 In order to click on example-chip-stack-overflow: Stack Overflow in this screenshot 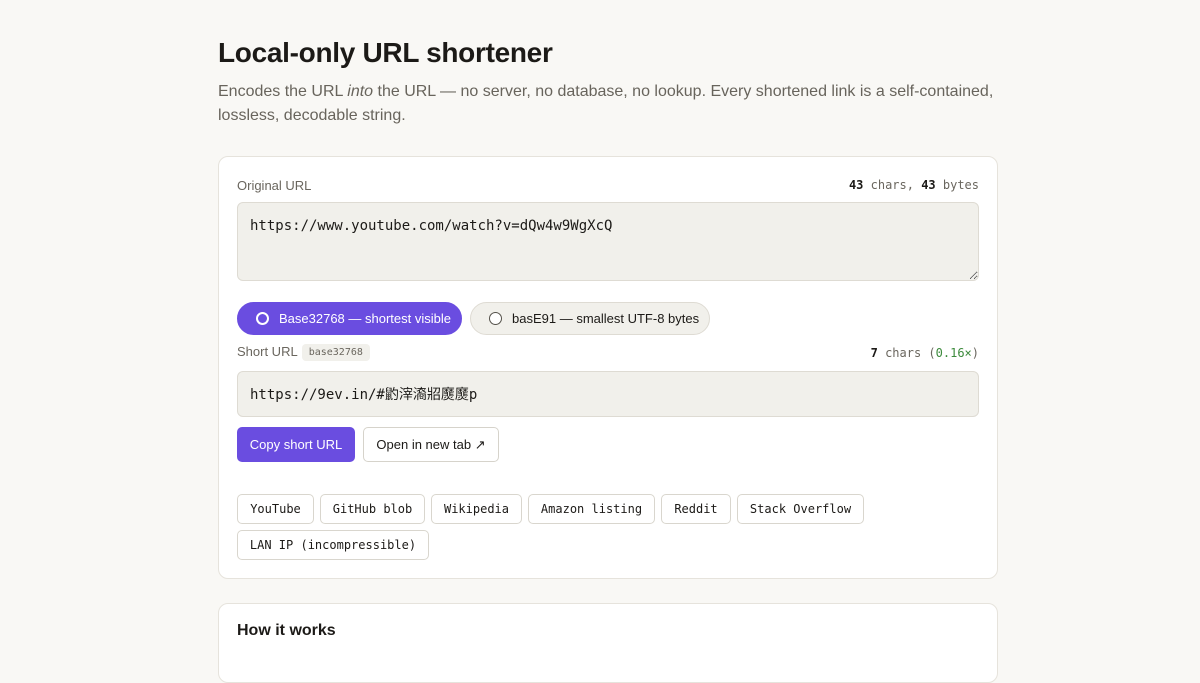, I will do `click(800, 509)`.